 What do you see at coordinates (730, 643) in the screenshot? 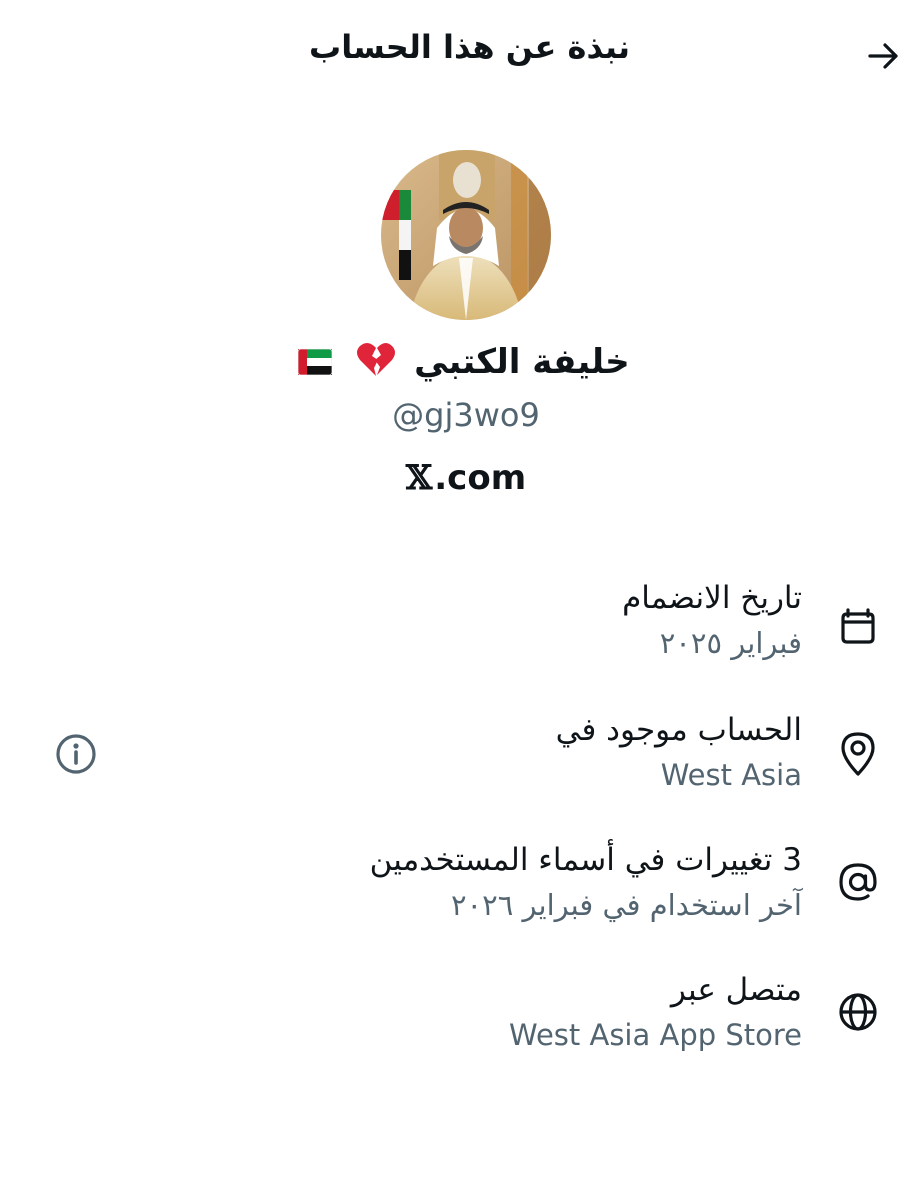
I see `detail-value: فبراير ٢٠٢٥` at bounding box center [730, 643].